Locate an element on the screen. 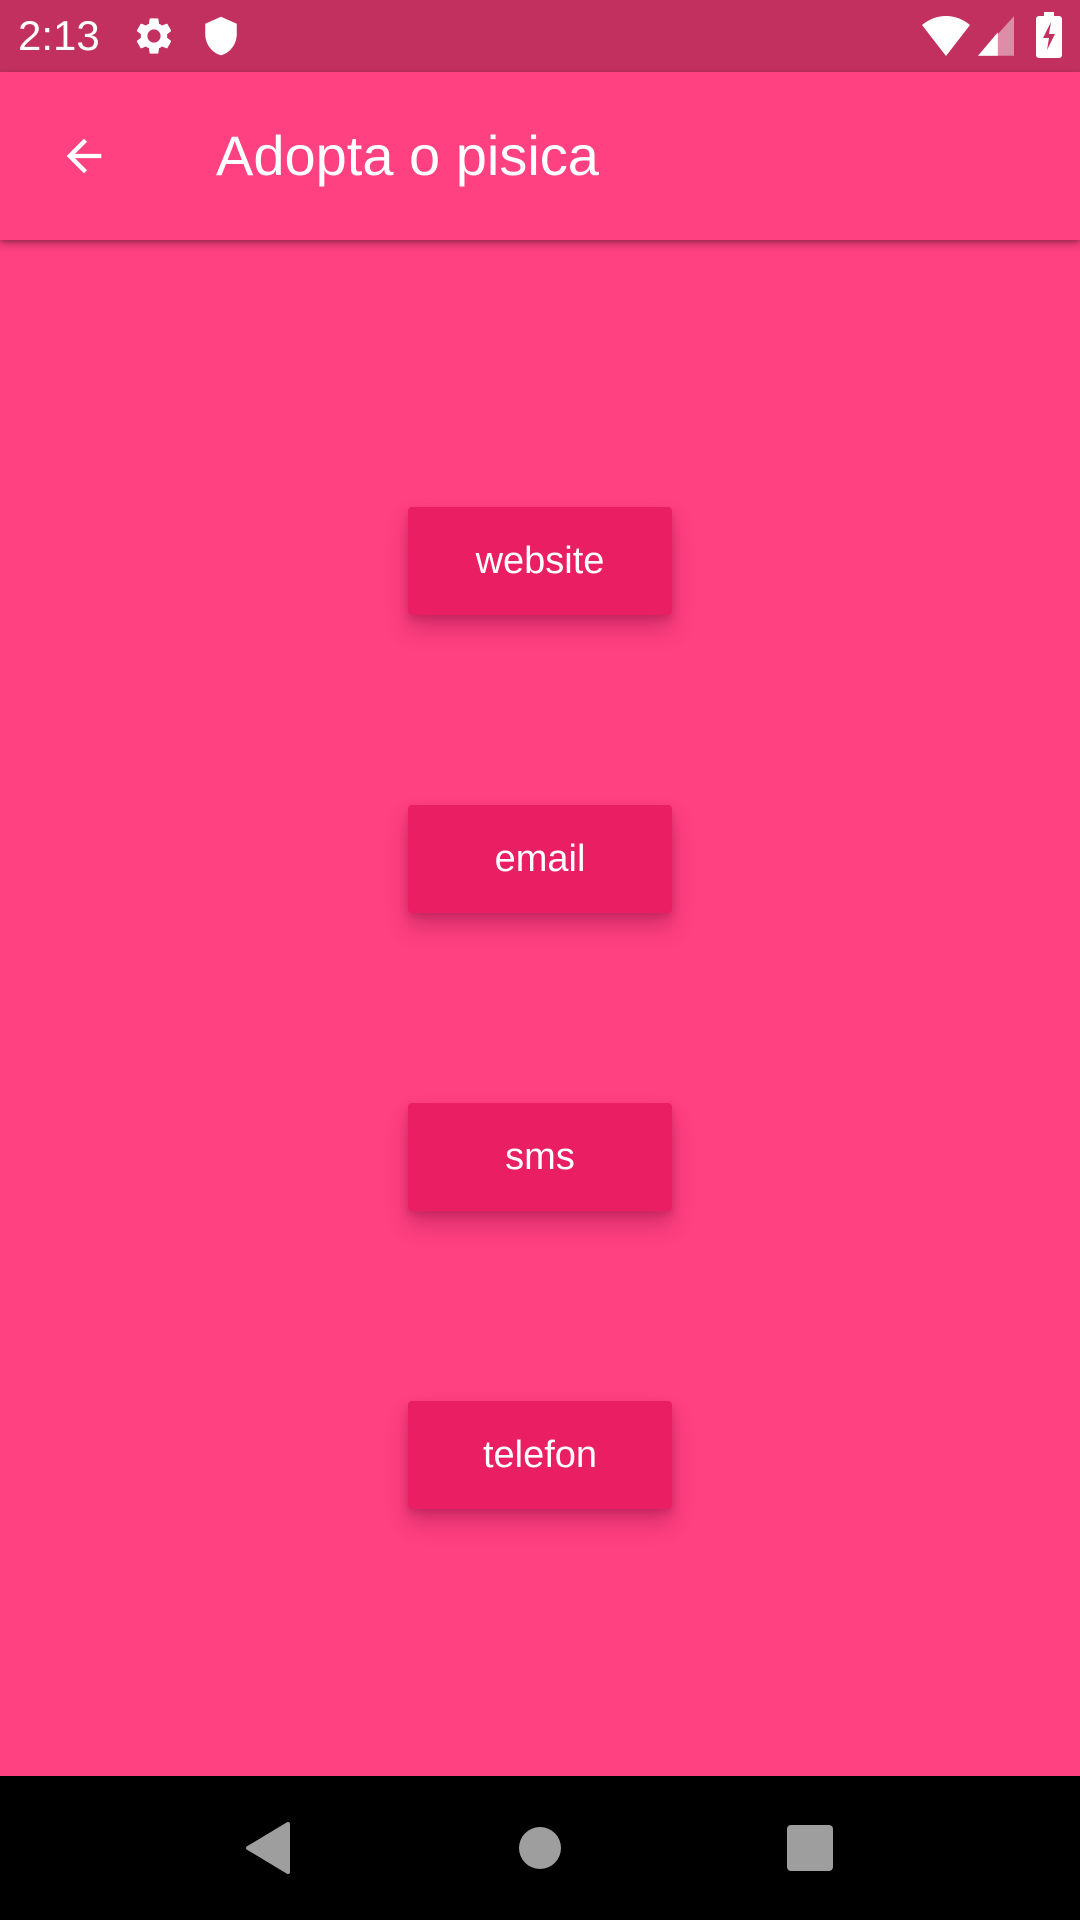  recents-square-icon is located at coordinates (810, 1848).